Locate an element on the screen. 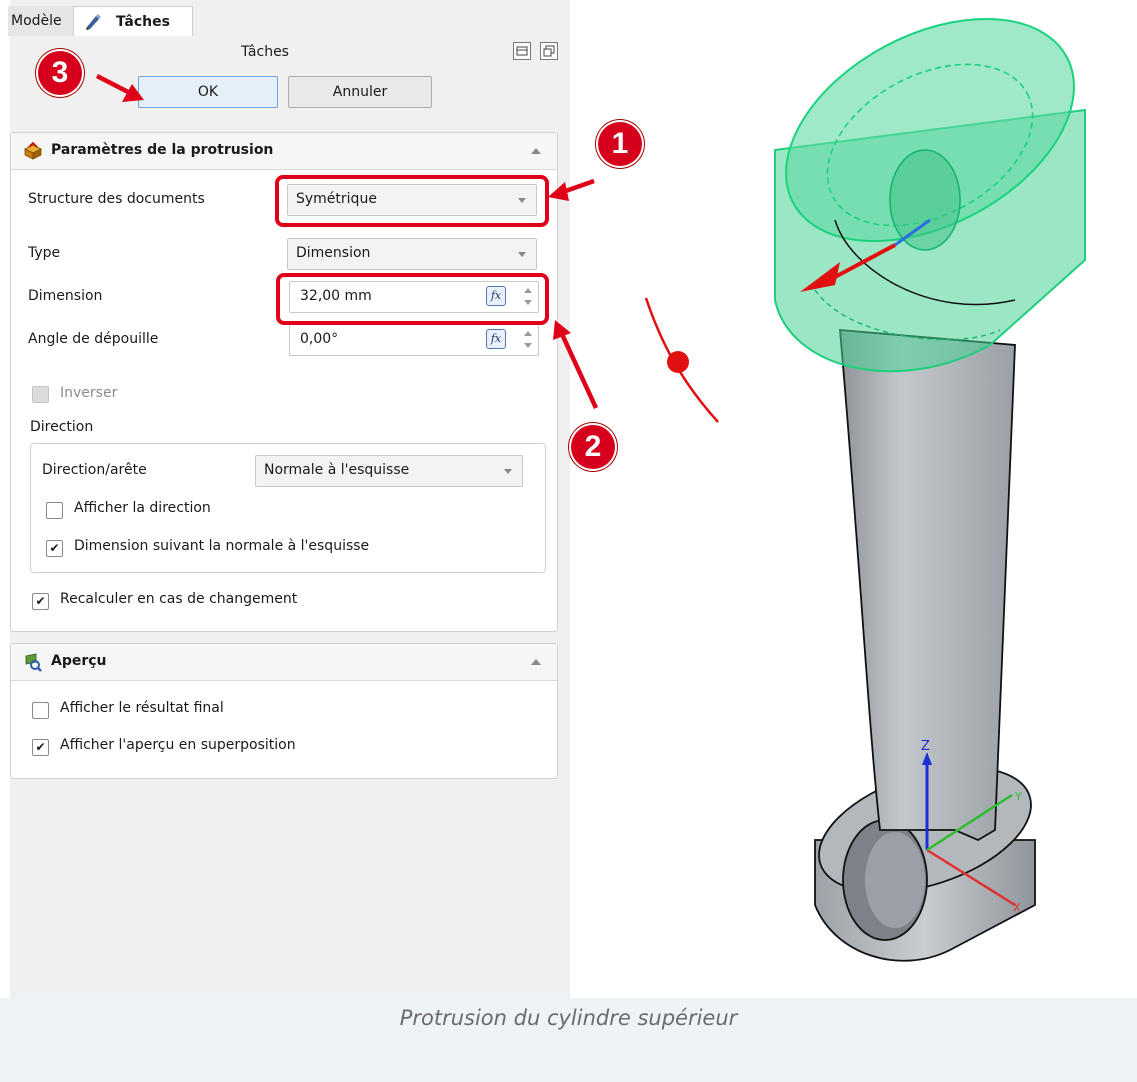 Image resolution: width=1137 pixels, height=1082 pixels. callout-1: 1 is located at coordinates (620, 144).